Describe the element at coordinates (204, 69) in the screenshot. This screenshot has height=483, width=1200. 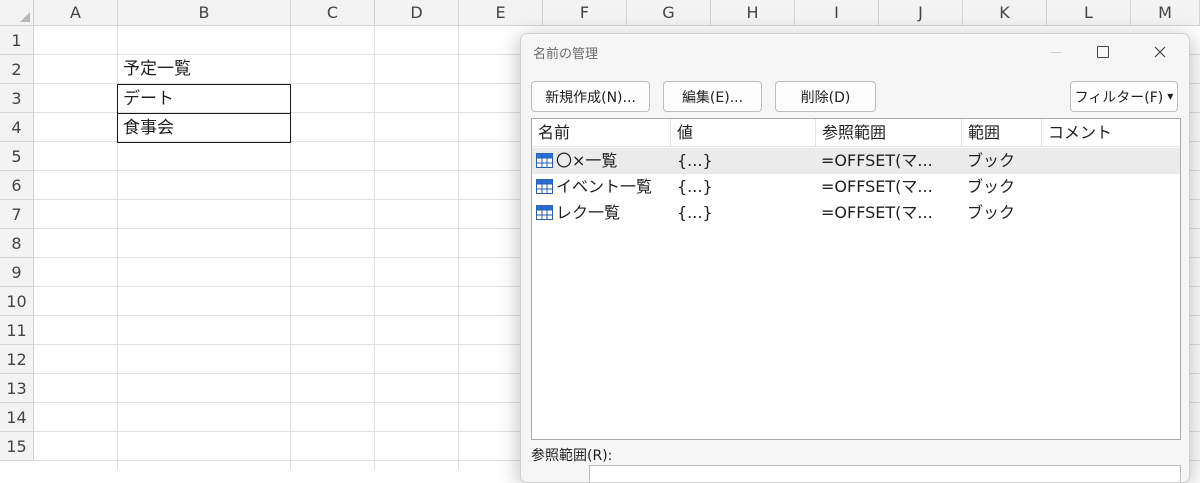
I see `cell-b2: 予定一覧` at that location.